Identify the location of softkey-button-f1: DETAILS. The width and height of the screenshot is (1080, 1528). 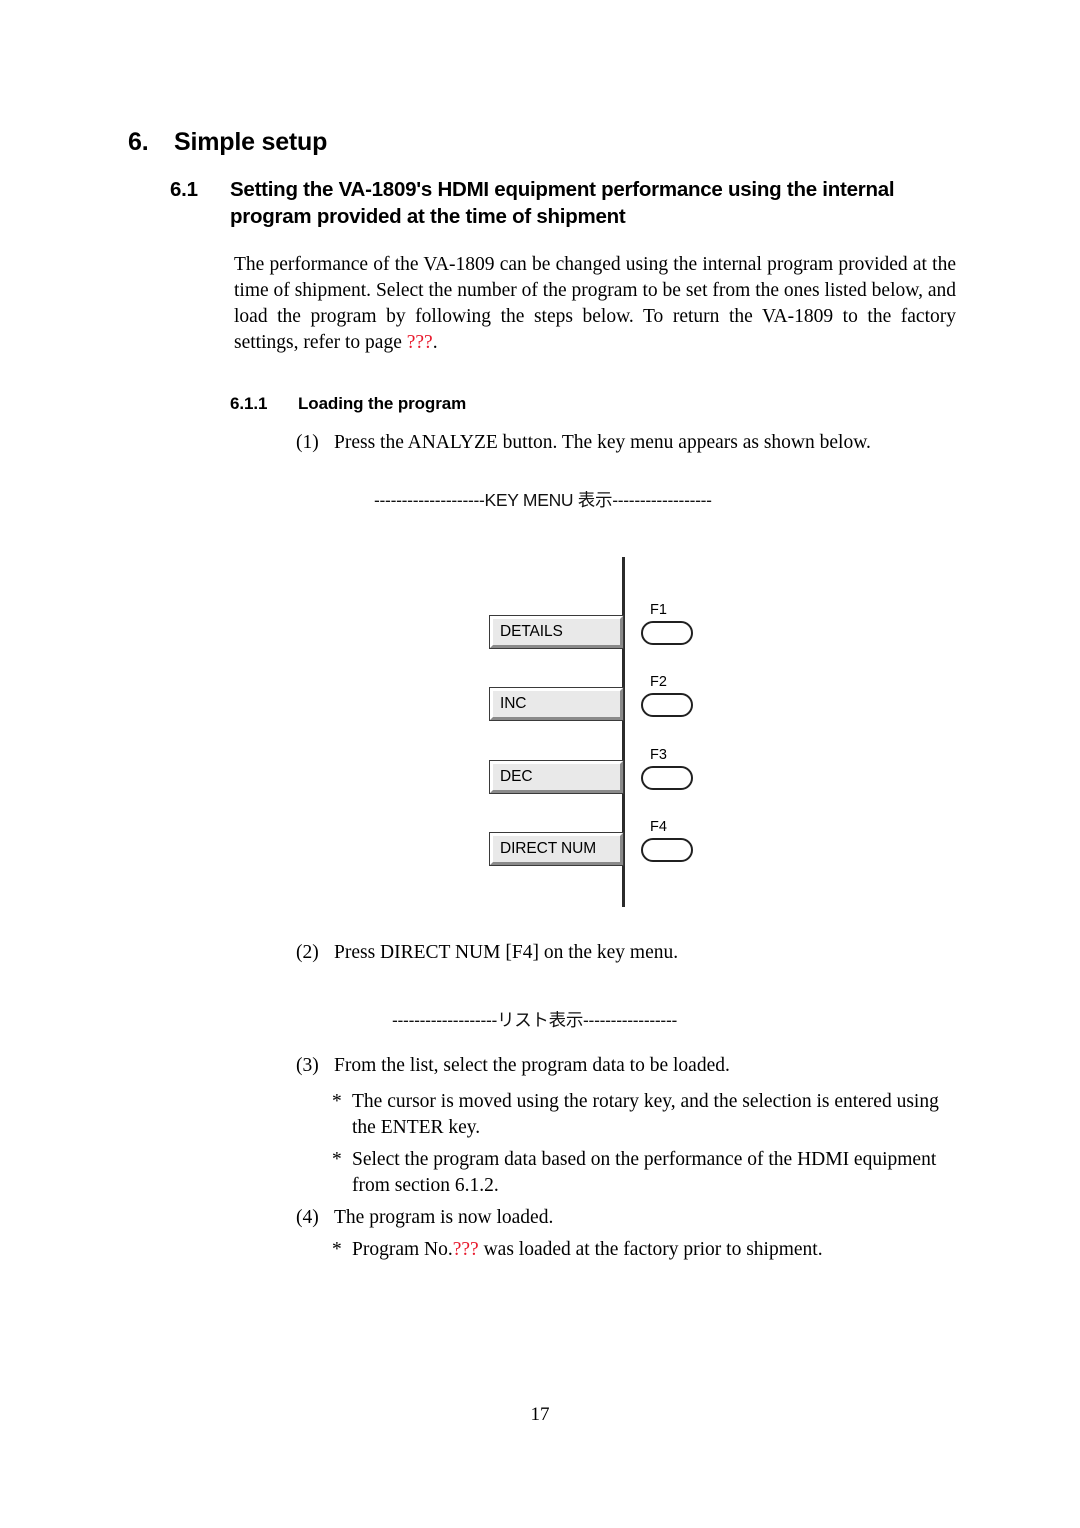
(556, 632).